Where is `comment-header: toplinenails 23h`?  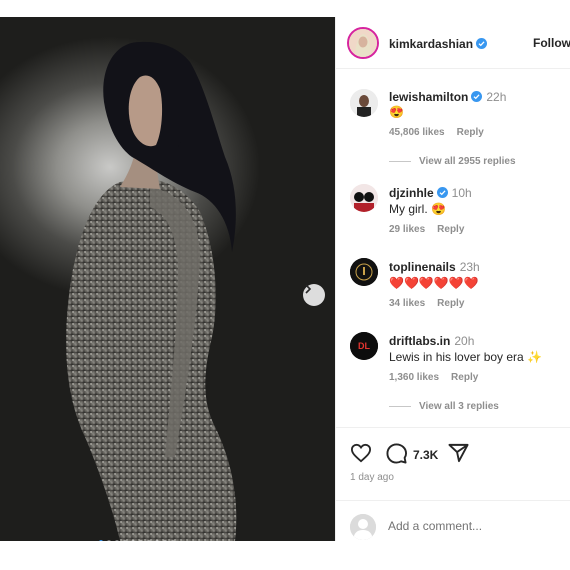
comment-header: toplinenails 23h is located at coordinates (434, 267).